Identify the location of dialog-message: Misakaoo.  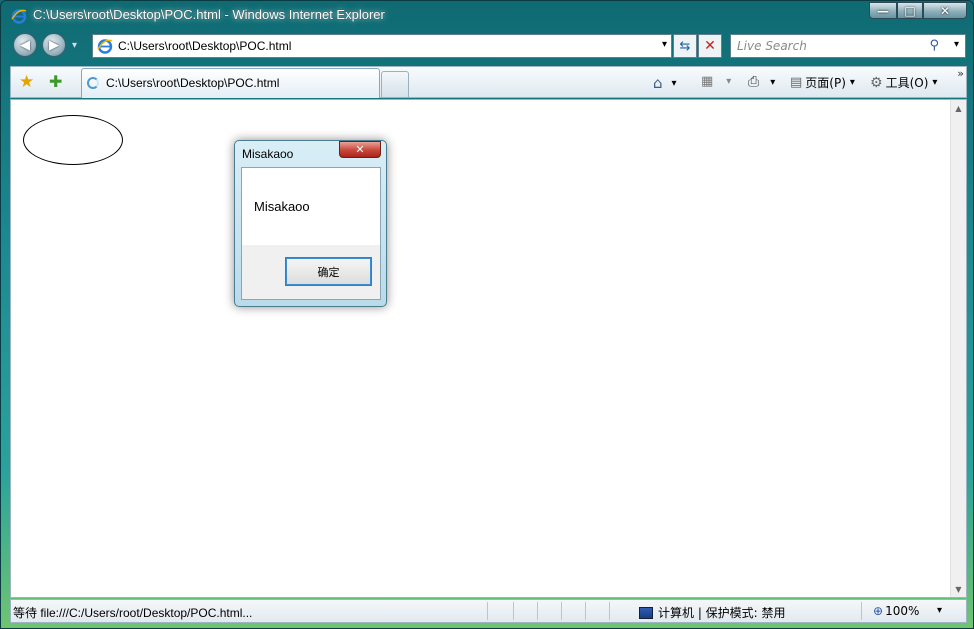
(282, 206).